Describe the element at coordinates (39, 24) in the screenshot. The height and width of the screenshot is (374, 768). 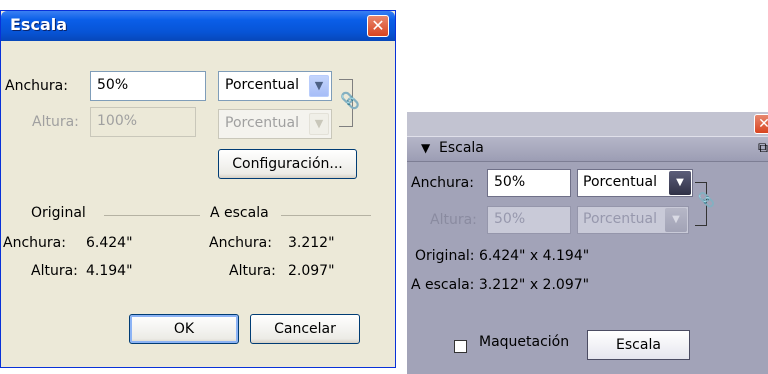
I see `dialog-title: Escala` at that location.